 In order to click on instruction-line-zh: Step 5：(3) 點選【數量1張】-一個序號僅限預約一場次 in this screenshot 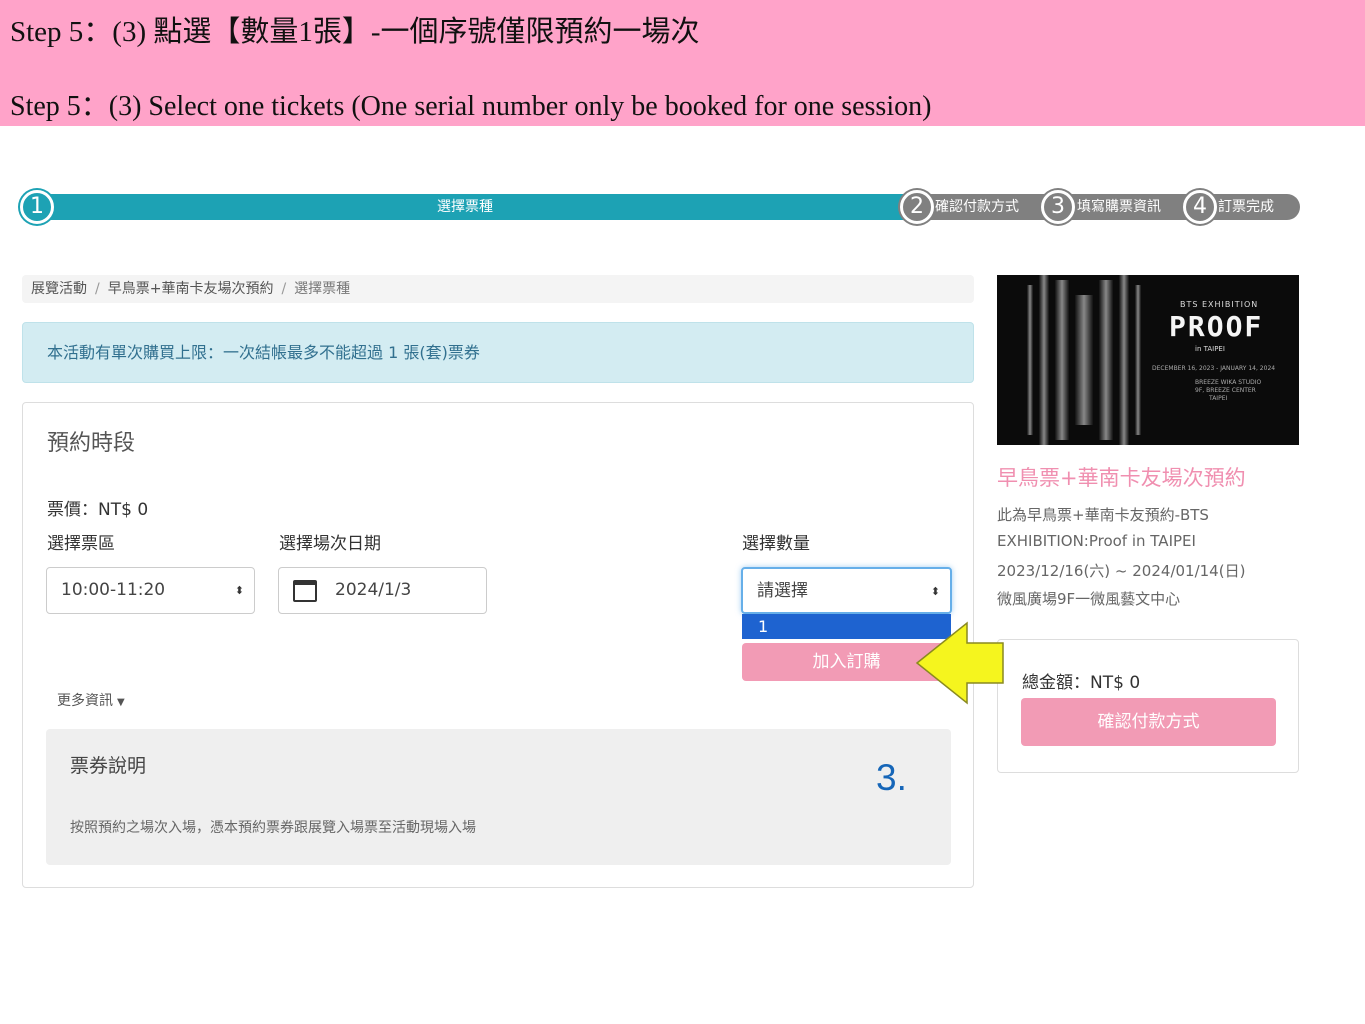, I will do `click(355, 32)`.